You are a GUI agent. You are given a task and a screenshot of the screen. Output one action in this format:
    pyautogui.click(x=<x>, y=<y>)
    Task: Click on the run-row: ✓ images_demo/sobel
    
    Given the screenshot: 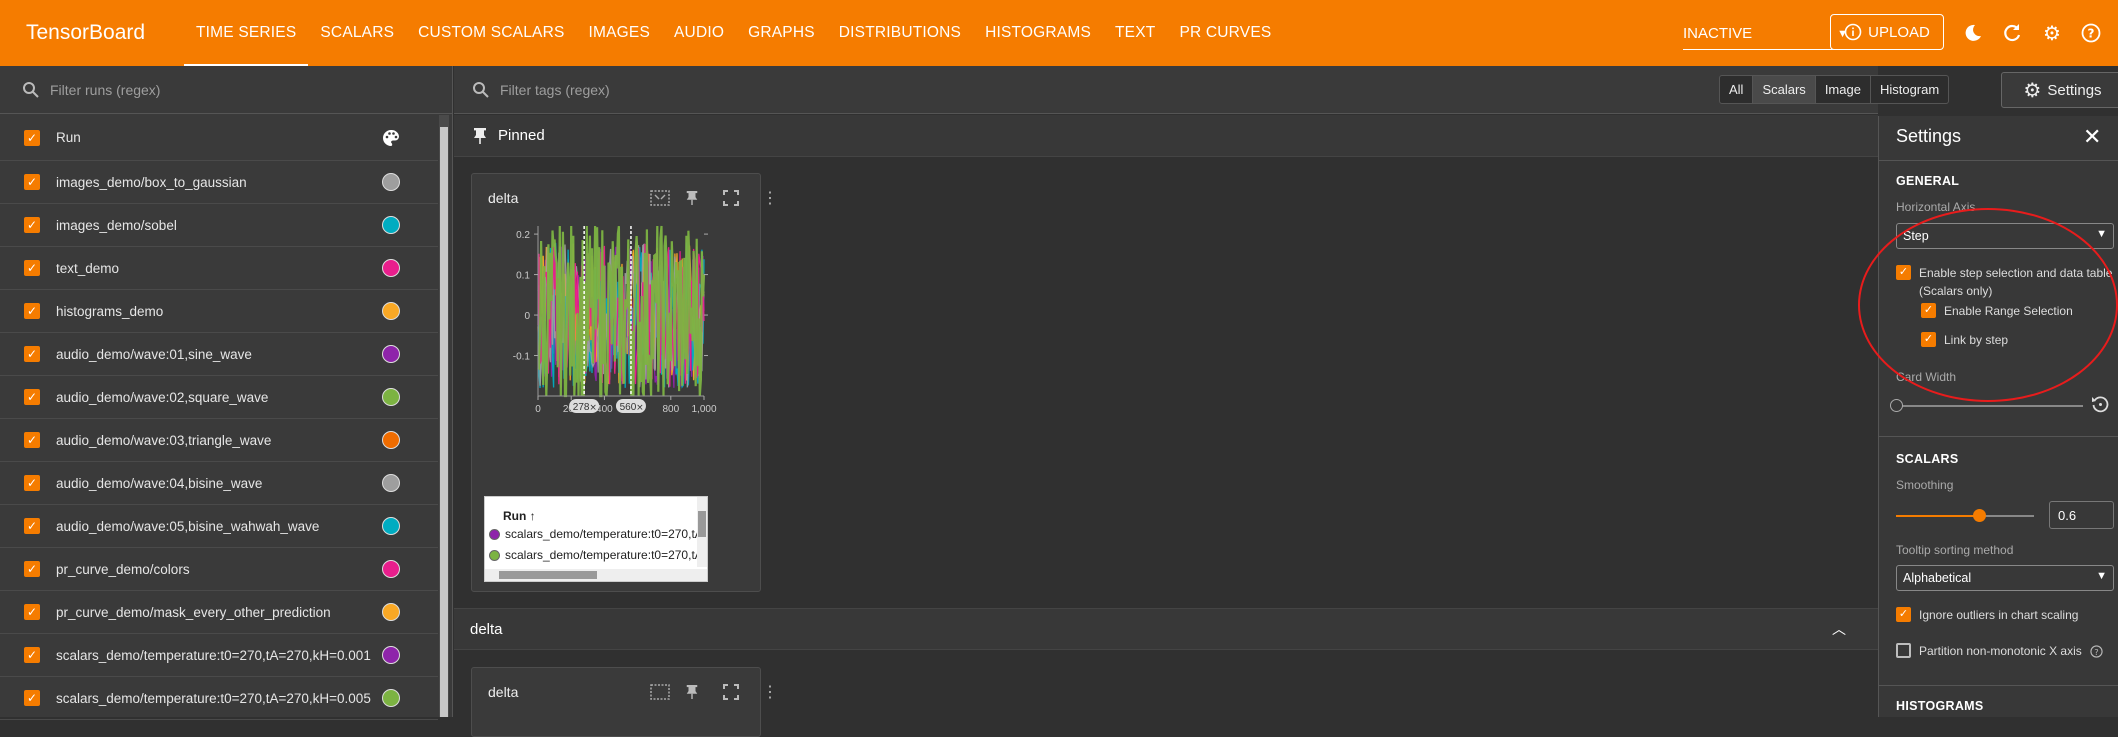 What is the action you would take?
    pyautogui.click(x=219, y=225)
    